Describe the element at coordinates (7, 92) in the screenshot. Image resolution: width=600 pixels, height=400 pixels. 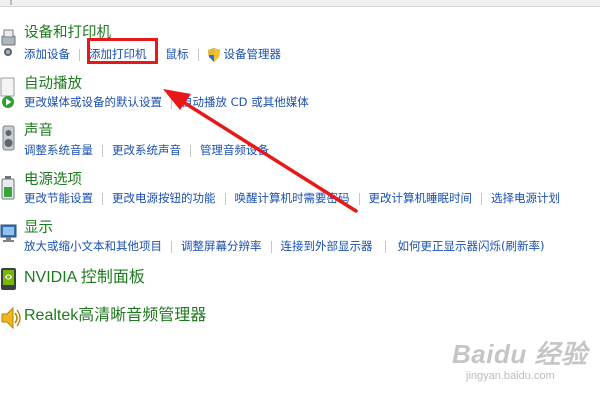
I see `autoplay-icon` at that location.